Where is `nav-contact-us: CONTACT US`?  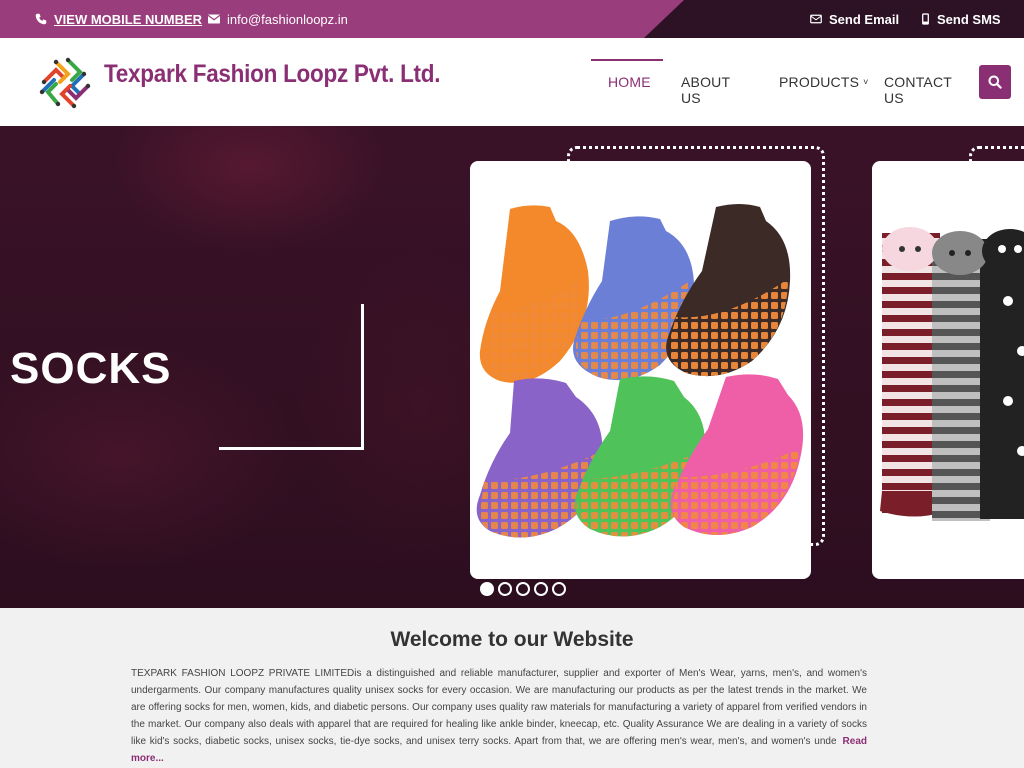
nav-contact-us: CONTACT US is located at coordinates (918, 90).